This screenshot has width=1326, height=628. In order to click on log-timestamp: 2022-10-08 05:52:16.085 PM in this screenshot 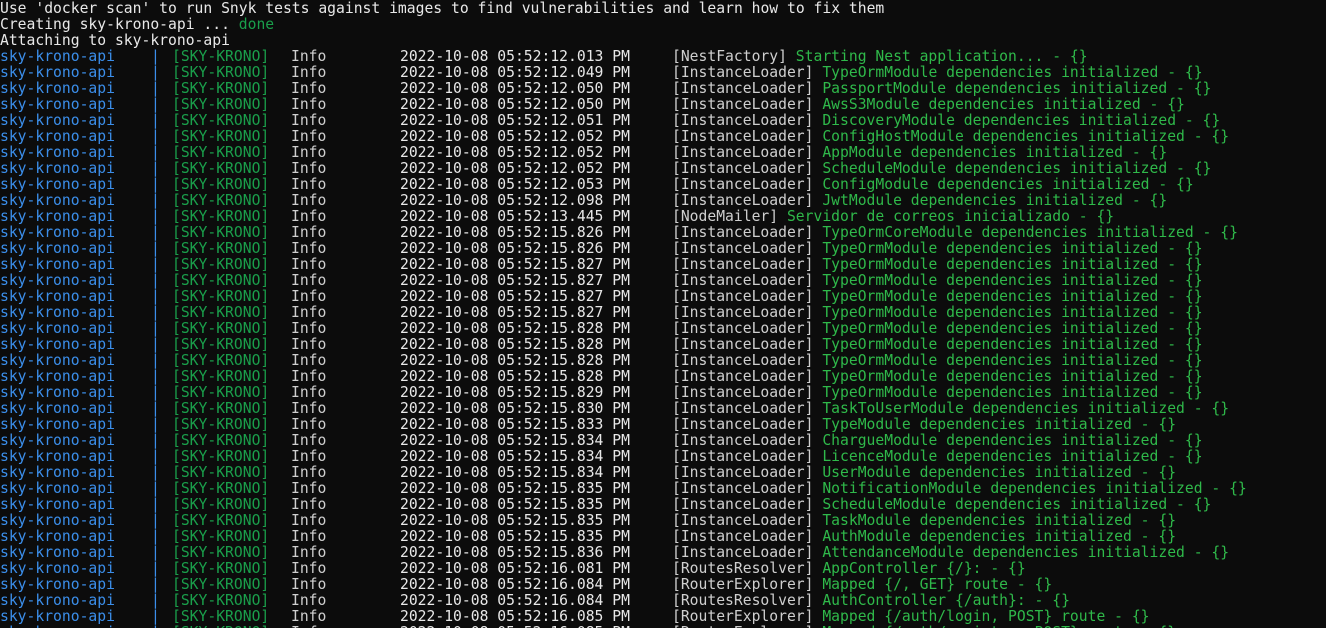, I will do `click(515, 616)`.